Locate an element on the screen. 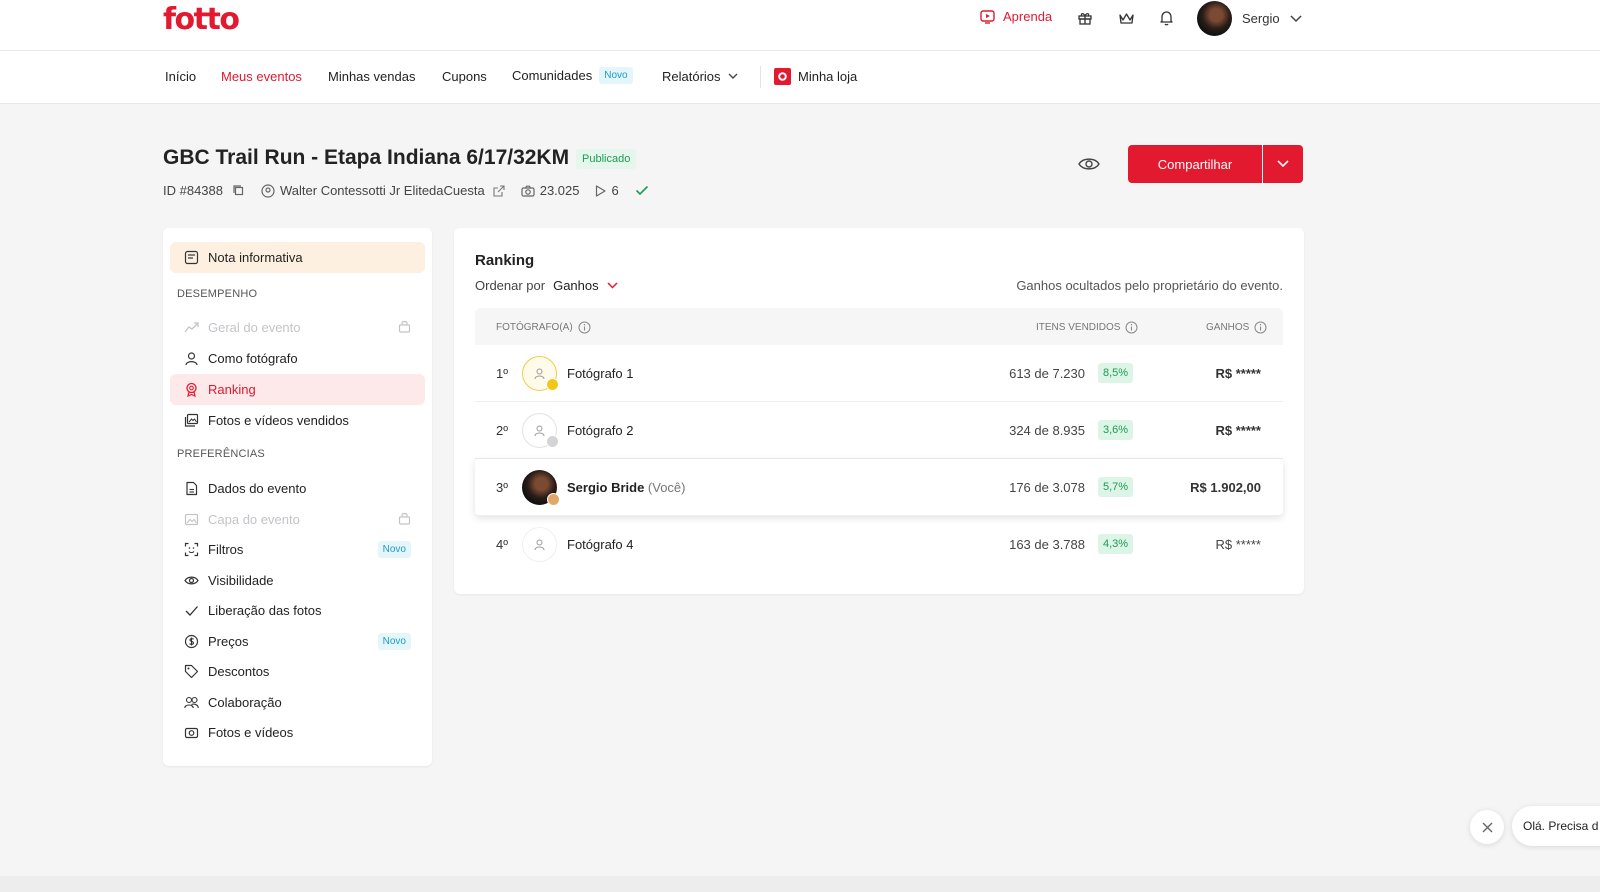 The width and height of the screenshot is (1600, 892). nav-minhas-vendas: Minhas vendas is located at coordinates (371, 76).